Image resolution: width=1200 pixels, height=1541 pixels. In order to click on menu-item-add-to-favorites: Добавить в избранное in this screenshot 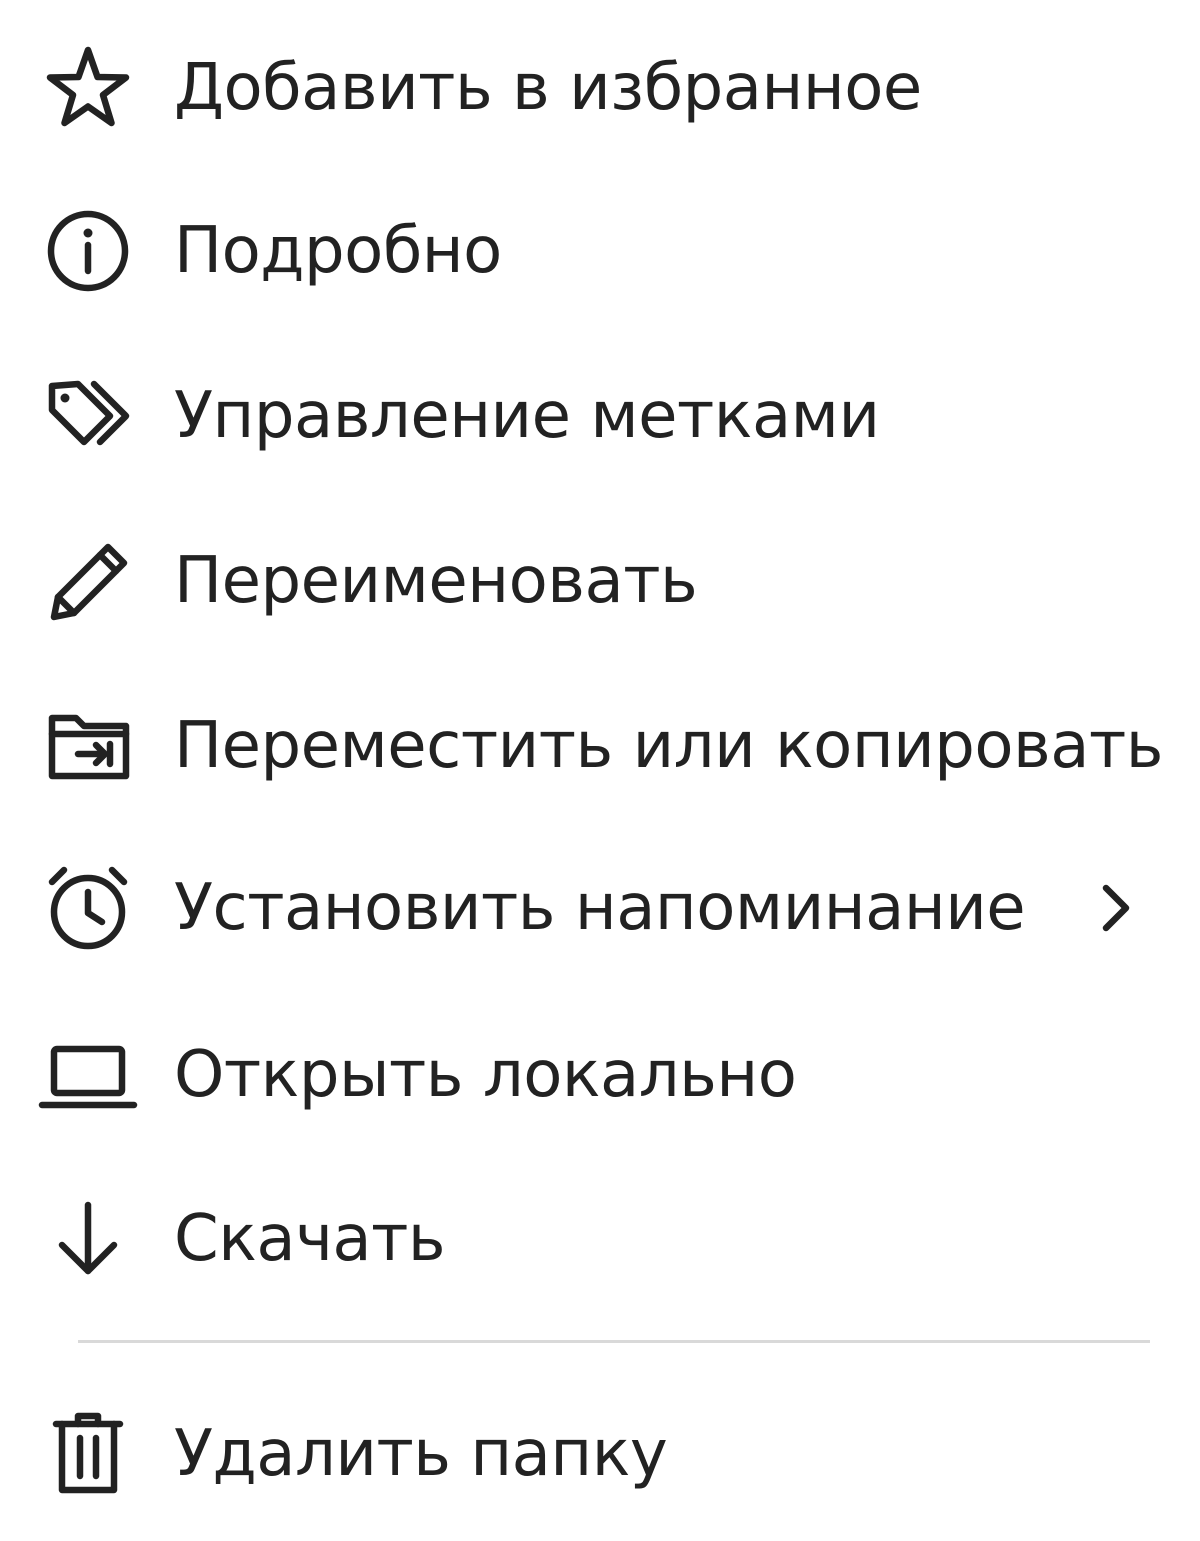, I will do `click(600, 88)`.